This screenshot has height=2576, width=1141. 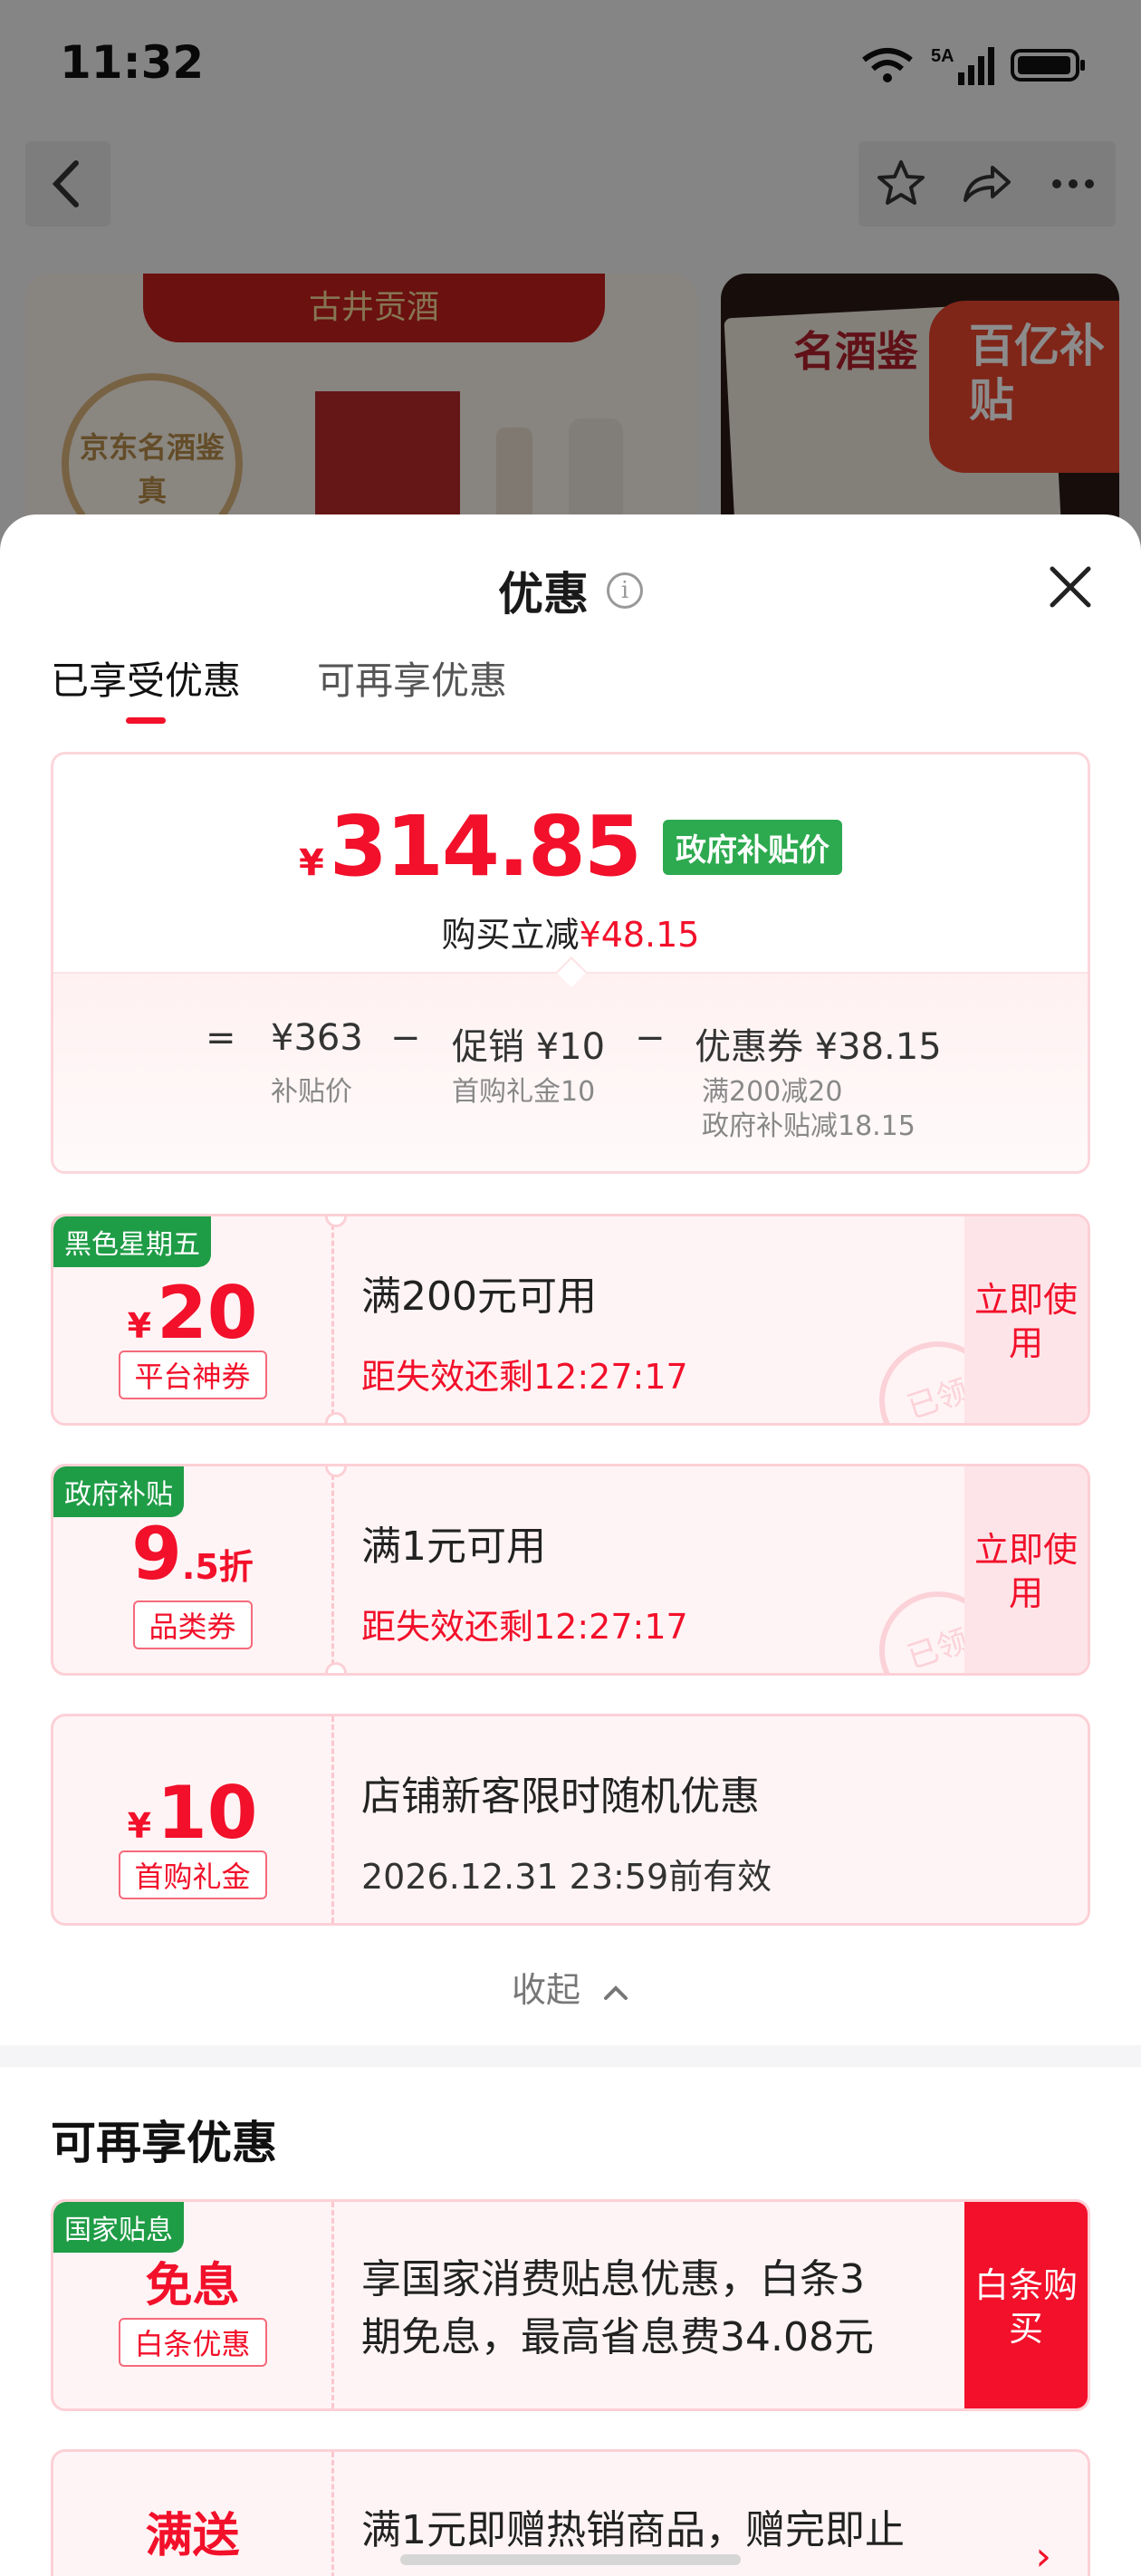 What do you see at coordinates (544, 594) in the screenshot?
I see `sheet-title: 优惠` at bounding box center [544, 594].